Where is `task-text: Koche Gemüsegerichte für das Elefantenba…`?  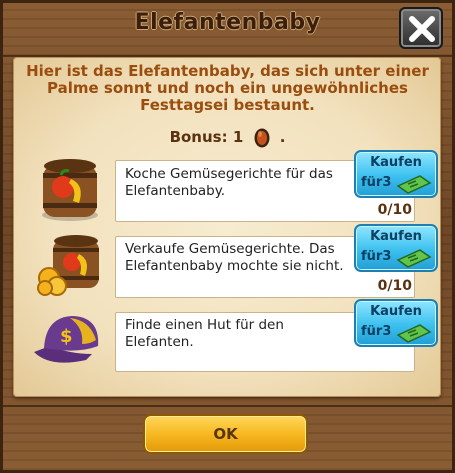
task-text: Koche Gemüsegerichte für das Elefantenba… is located at coordinates (229, 182).